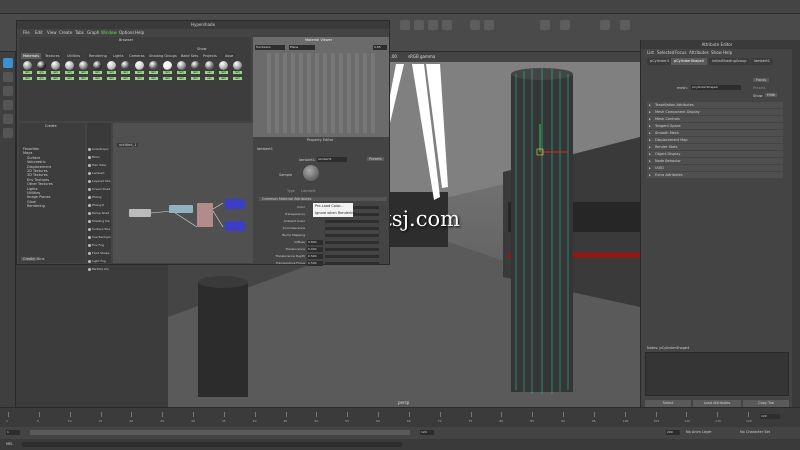 The height and width of the screenshot is (450, 800). I want to click on create-node-item: Particle Clo, so click(100, 269).